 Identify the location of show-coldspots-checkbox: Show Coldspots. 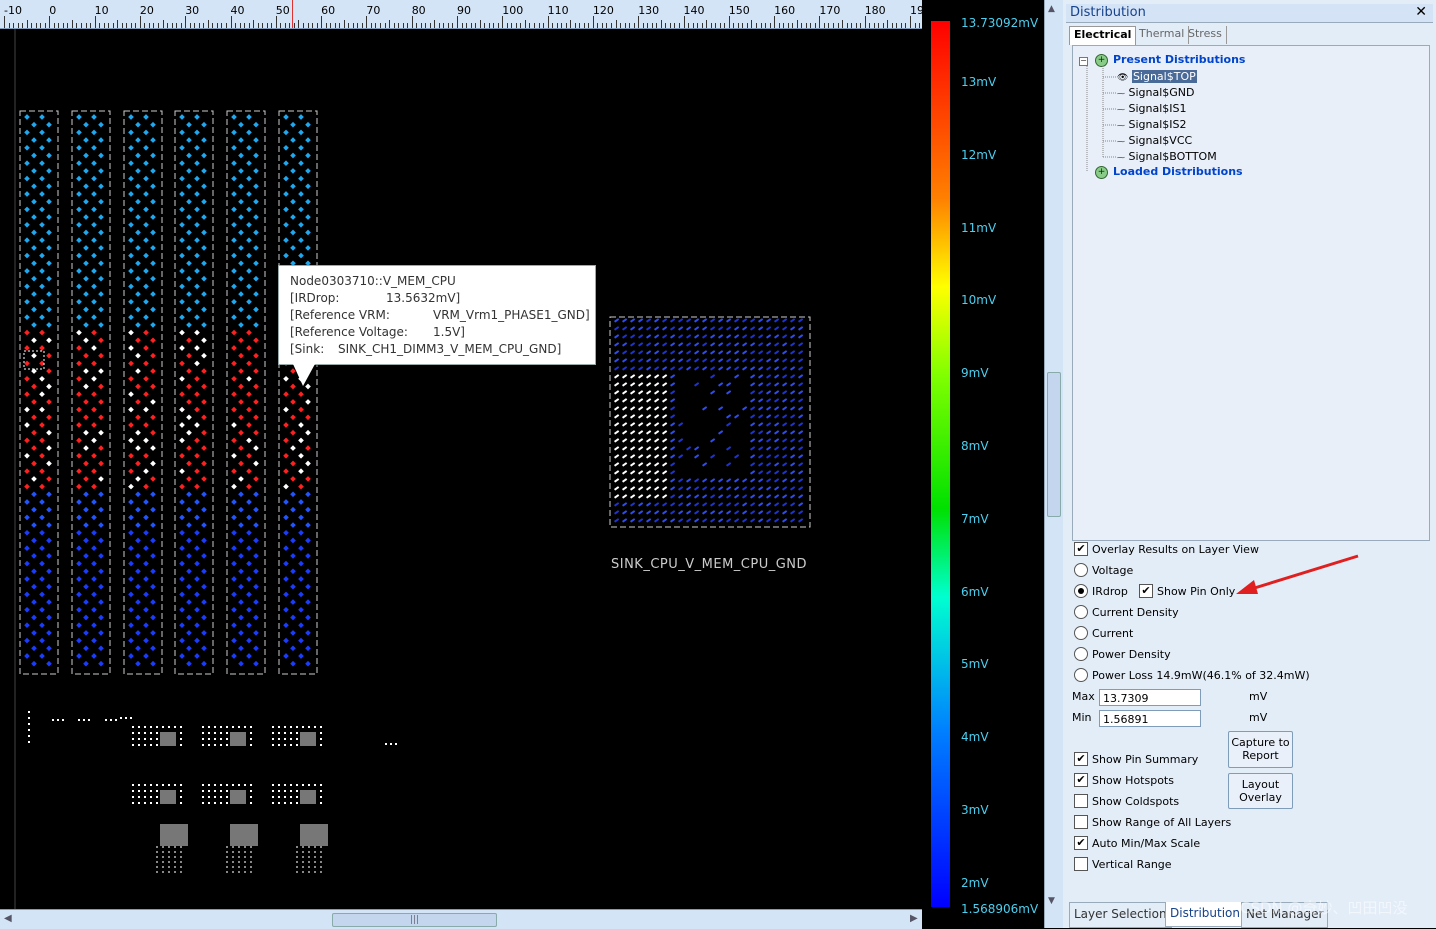
(1126, 802).